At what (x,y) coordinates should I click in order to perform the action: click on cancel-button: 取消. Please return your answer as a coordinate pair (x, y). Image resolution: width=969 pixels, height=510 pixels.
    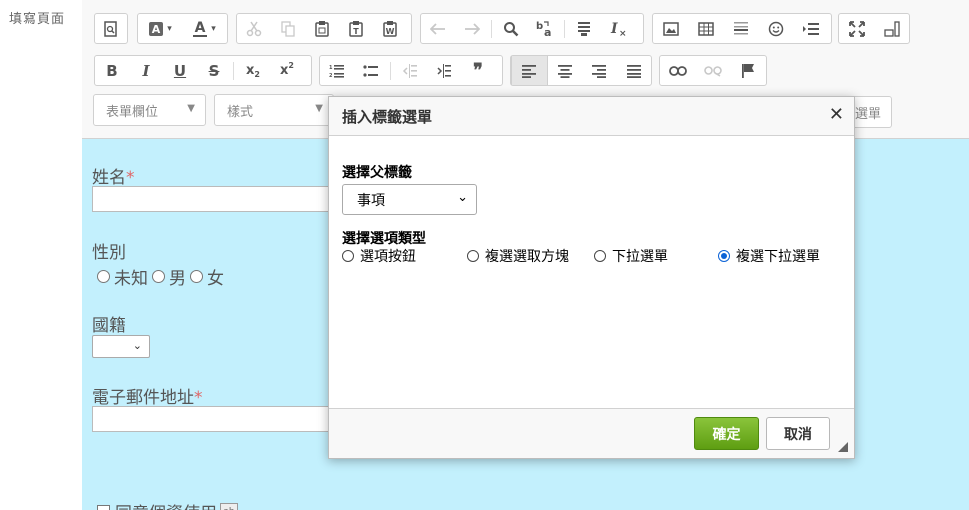
    Looking at the image, I should click on (798, 433).